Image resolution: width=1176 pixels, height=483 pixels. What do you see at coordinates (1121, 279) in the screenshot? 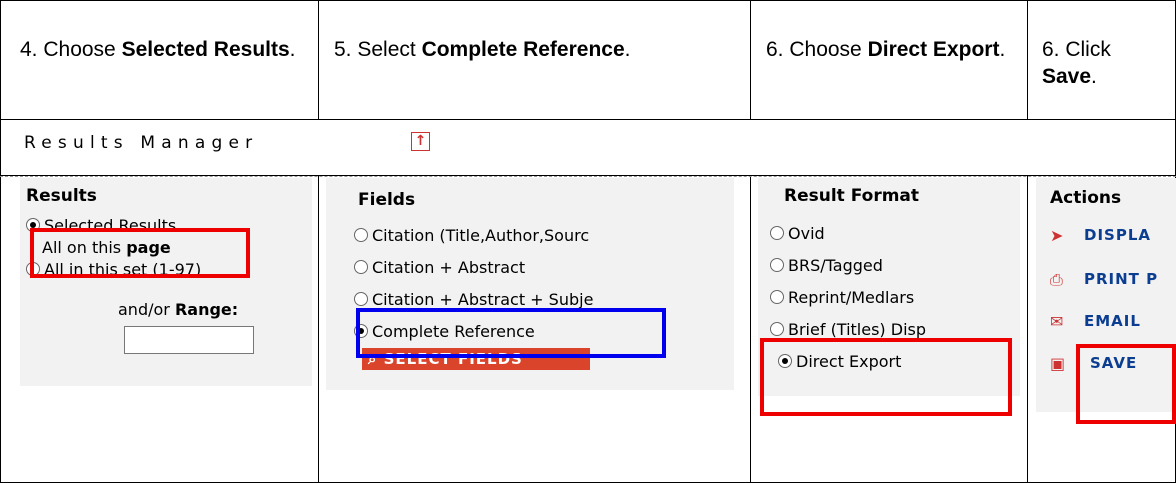
I see `print-action: PRINT P` at bounding box center [1121, 279].